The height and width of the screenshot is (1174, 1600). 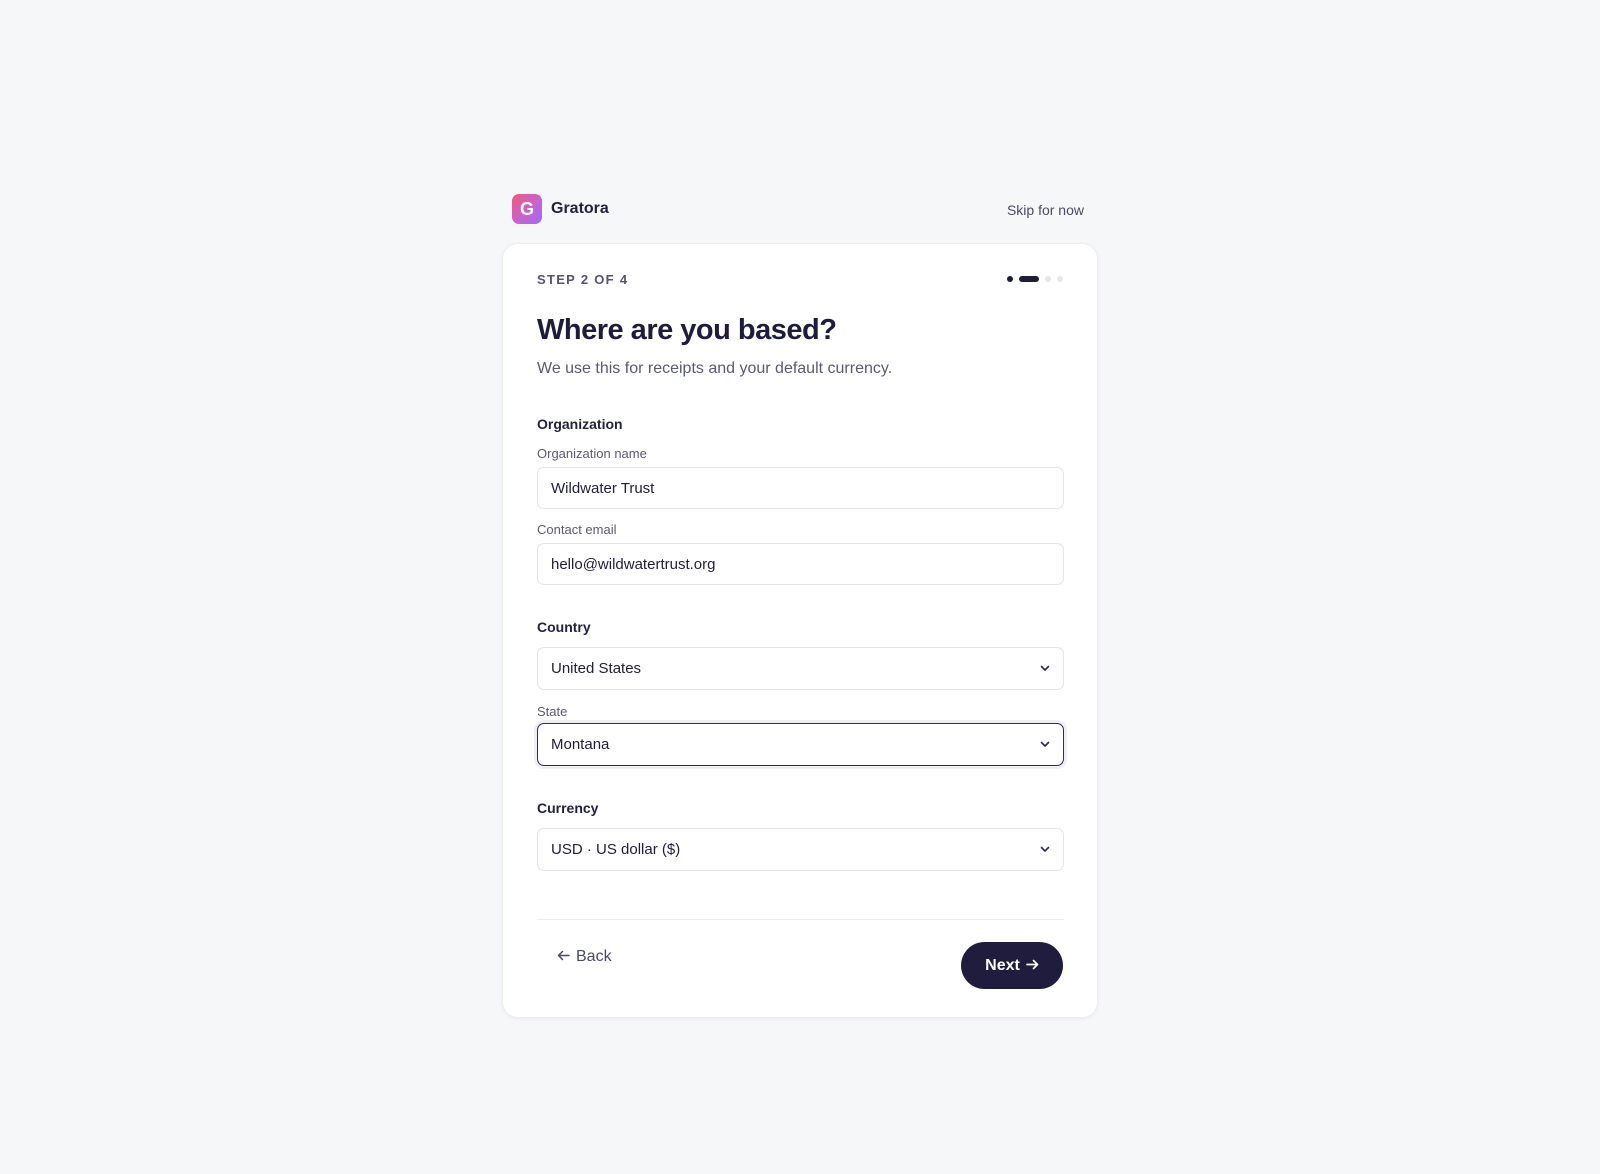 I want to click on country-select: United States, so click(x=800, y=668).